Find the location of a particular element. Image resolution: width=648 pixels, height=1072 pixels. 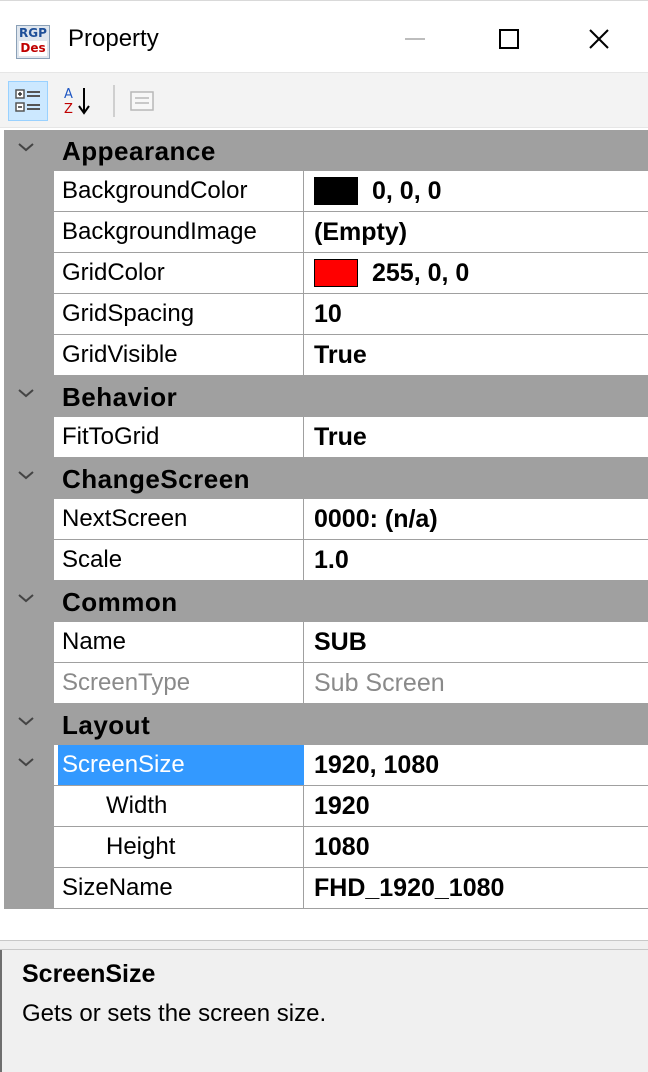

property-name: GridSpacing is located at coordinates (181, 314).